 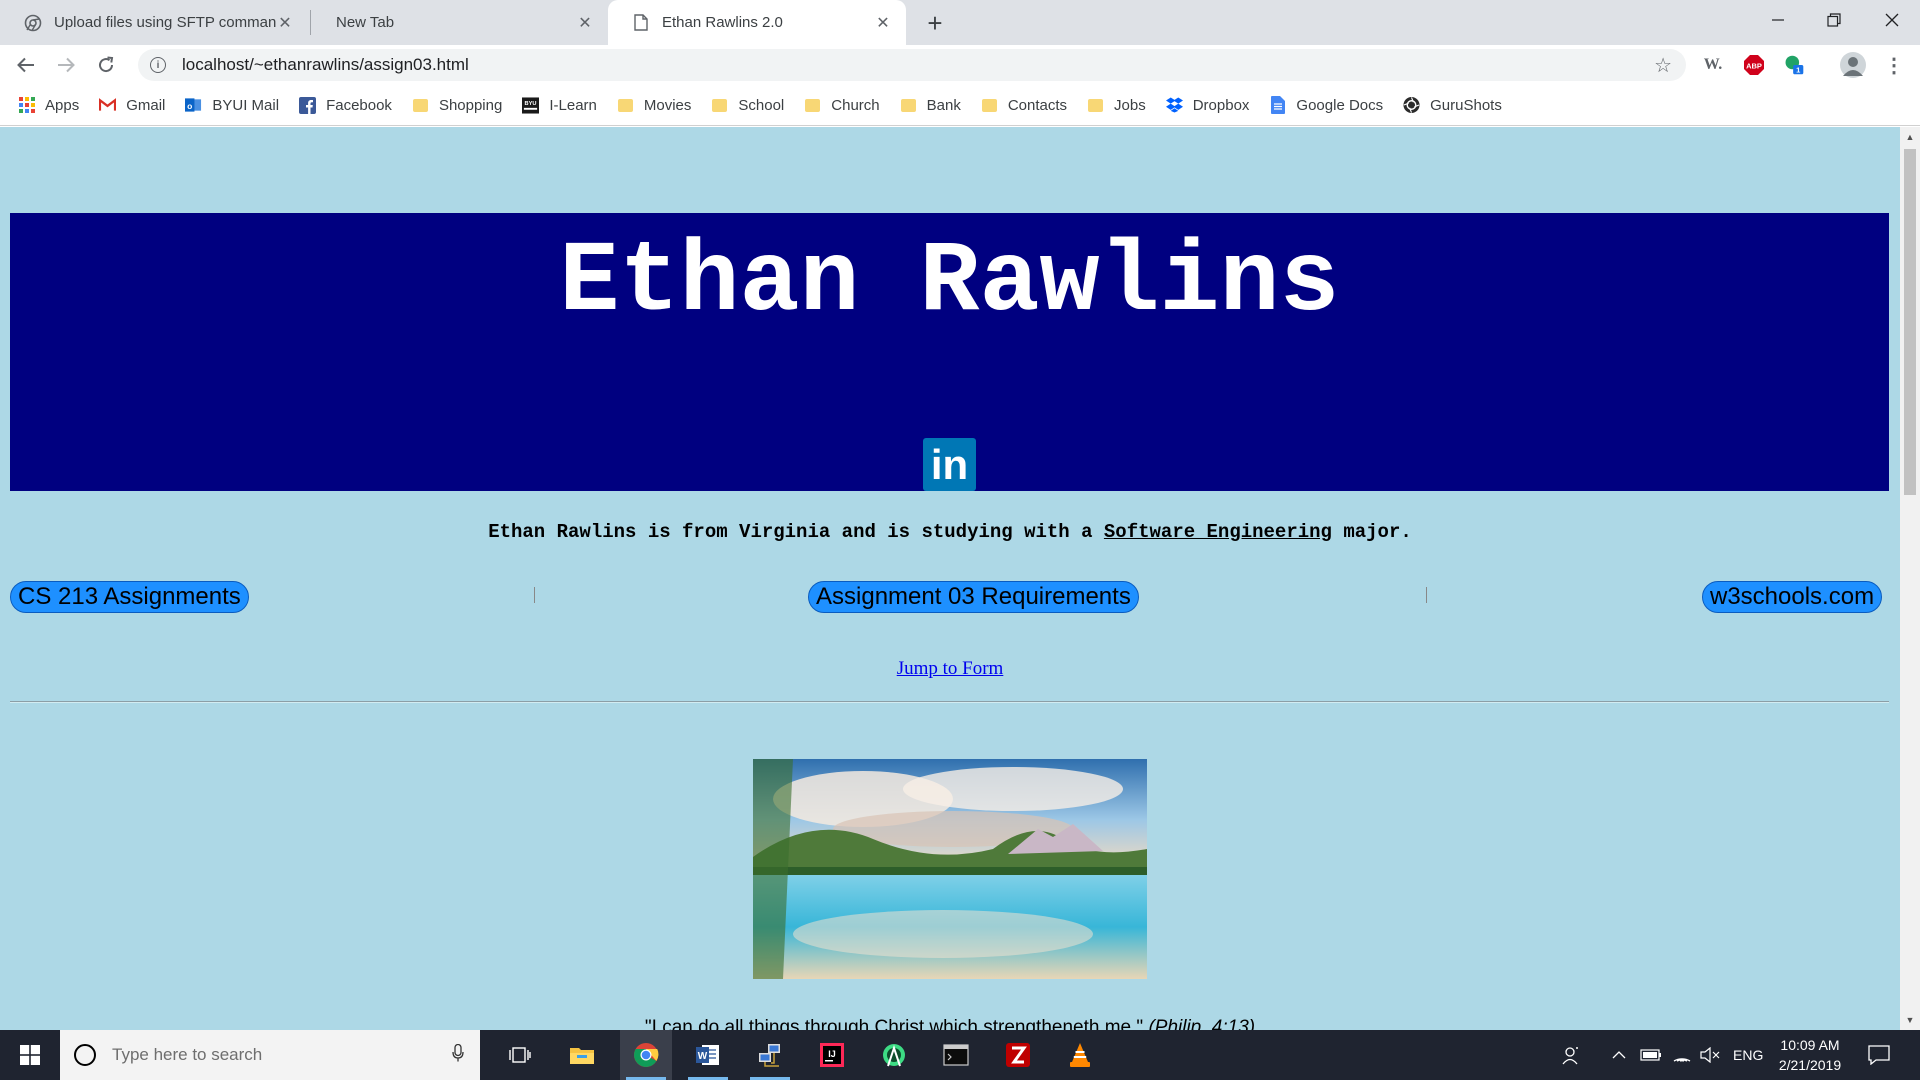 What do you see at coordinates (935, 23) in the screenshot?
I see `new-tab-button: +` at bounding box center [935, 23].